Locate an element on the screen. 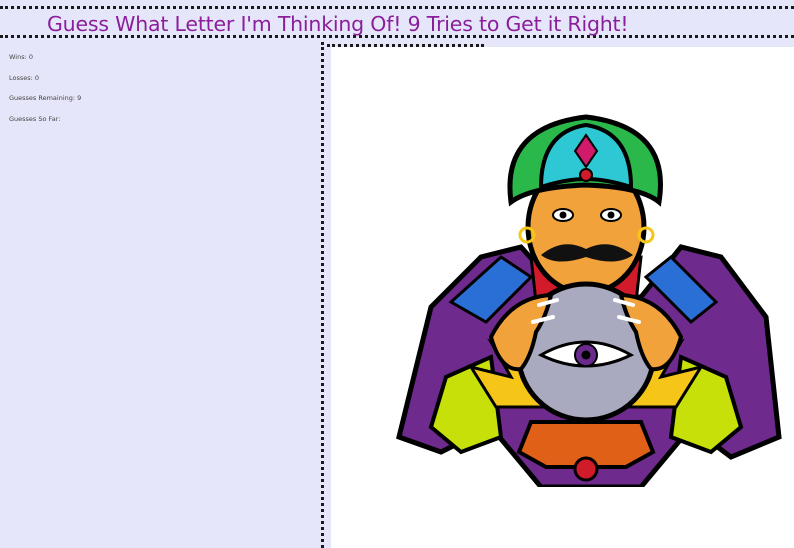 Image resolution: width=794 pixels, height=548 pixels. guesses-so-far-stat: Guesses So Far: is located at coordinates (160, 119).